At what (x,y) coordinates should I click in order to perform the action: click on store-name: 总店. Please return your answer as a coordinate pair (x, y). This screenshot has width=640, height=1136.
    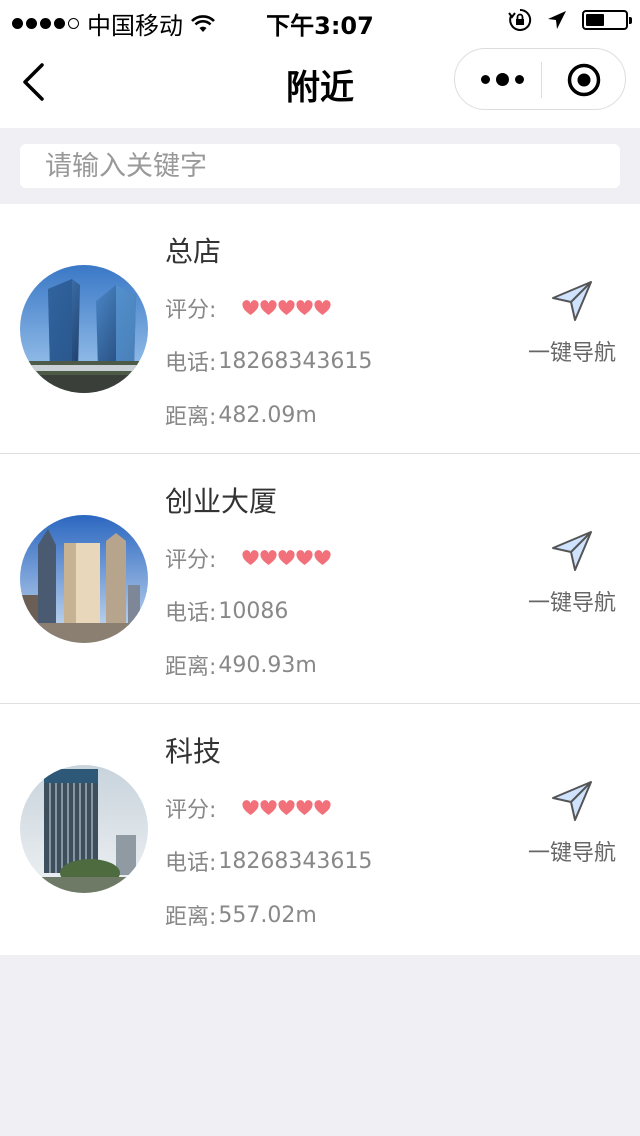
    Looking at the image, I should click on (193, 251).